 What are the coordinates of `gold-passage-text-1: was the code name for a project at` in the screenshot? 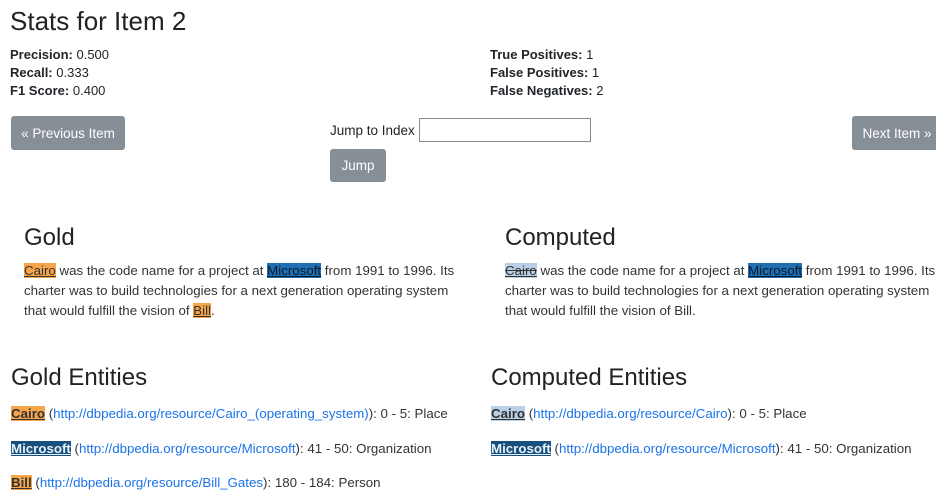 It's located at (161, 270).